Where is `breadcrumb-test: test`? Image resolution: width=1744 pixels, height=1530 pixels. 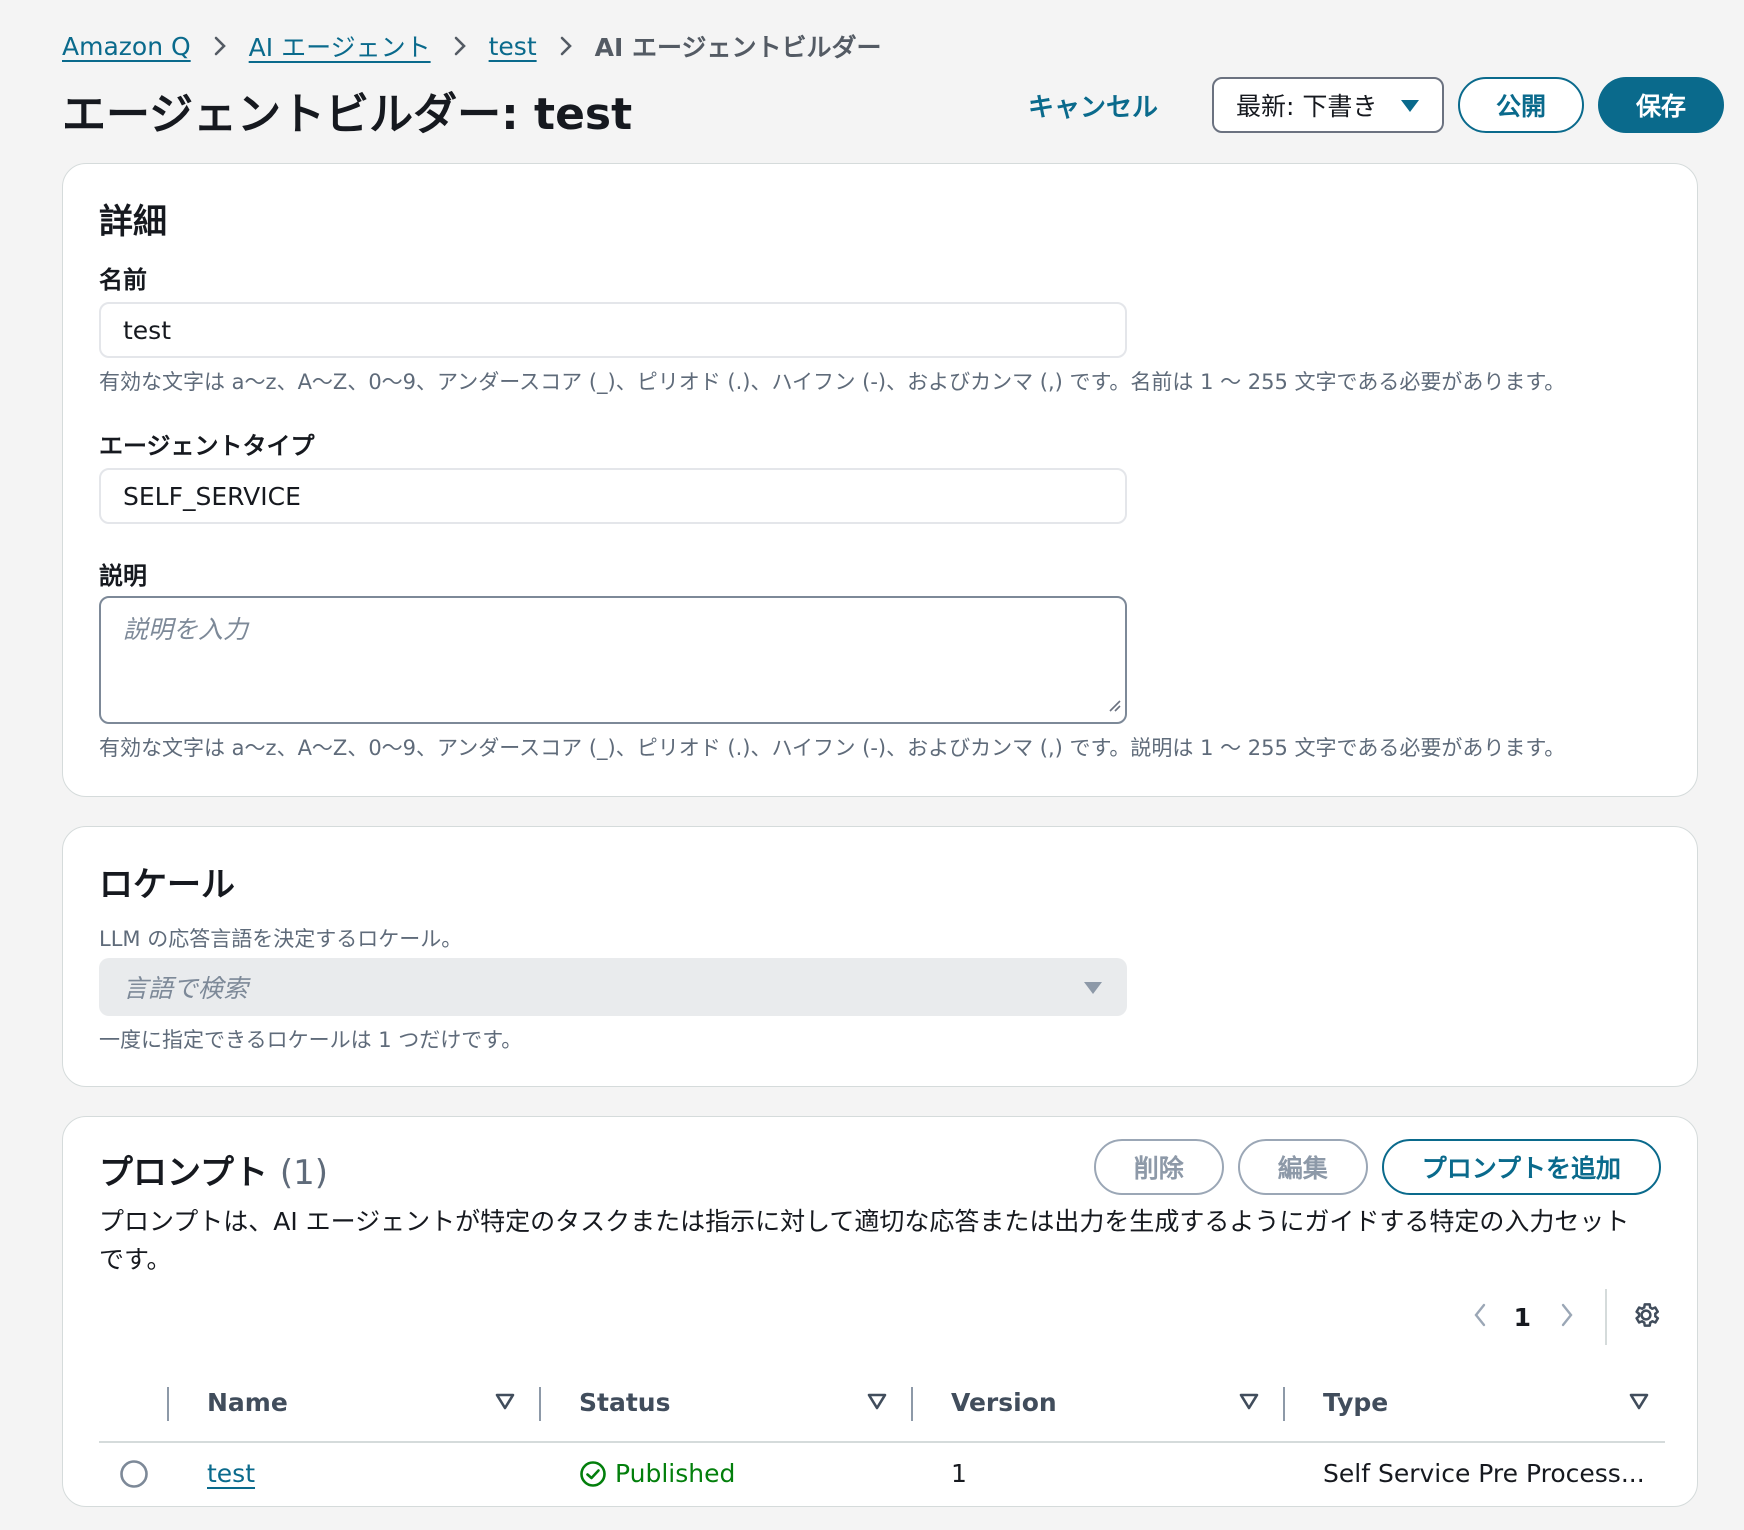
breadcrumb-test: test is located at coordinates (513, 46).